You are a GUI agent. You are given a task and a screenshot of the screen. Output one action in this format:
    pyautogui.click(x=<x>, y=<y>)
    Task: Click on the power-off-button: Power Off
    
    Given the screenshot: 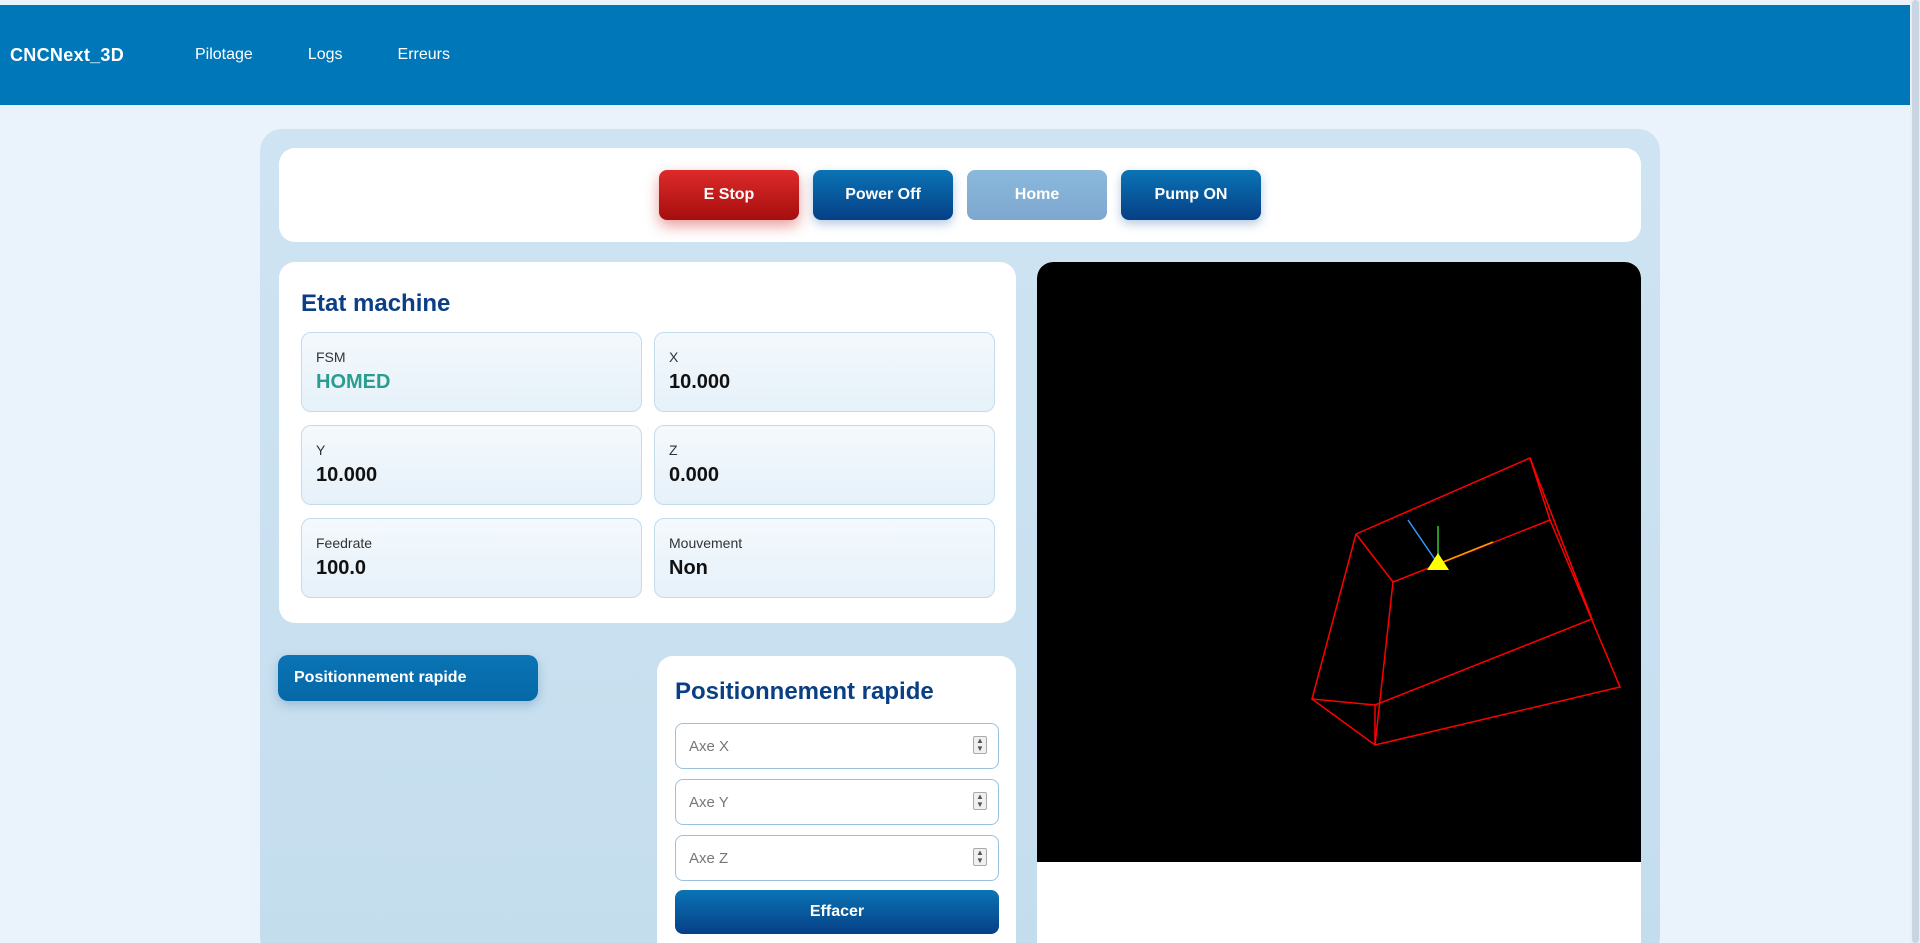 What is the action you would take?
    pyautogui.click(x=883, y=195)
    